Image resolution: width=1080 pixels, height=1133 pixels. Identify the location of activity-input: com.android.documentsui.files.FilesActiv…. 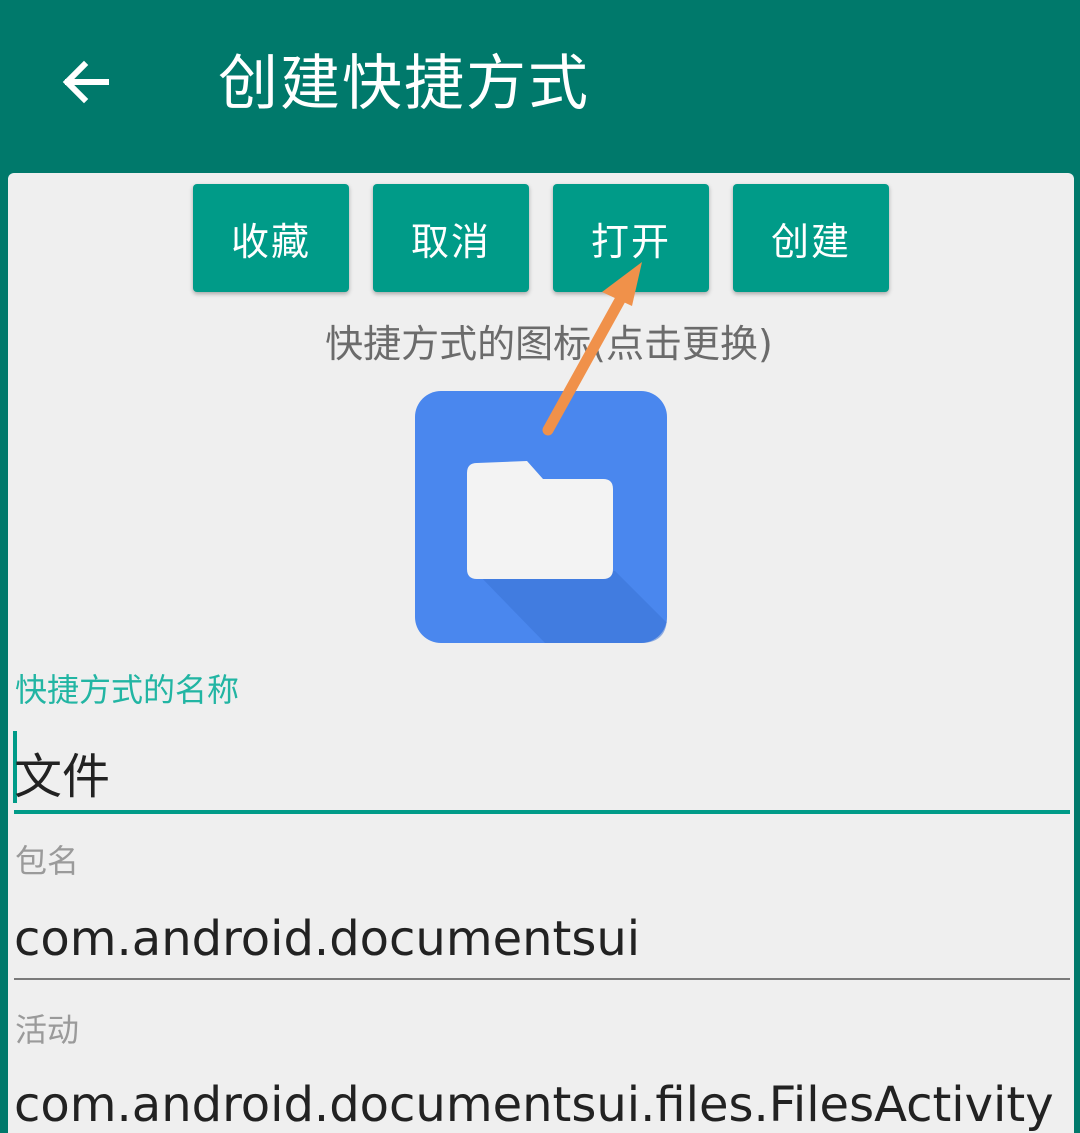
(534, 1105).